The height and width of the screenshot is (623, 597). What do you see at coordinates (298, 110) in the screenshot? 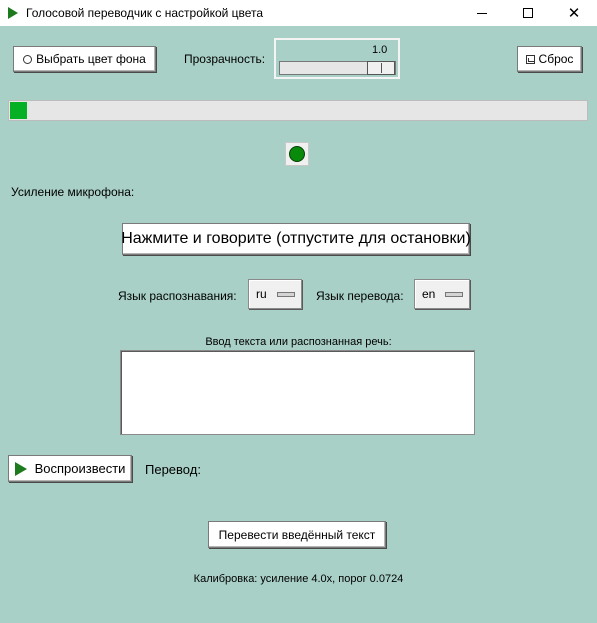
I see `mic-level-bar` at bounding box center [298, 110].